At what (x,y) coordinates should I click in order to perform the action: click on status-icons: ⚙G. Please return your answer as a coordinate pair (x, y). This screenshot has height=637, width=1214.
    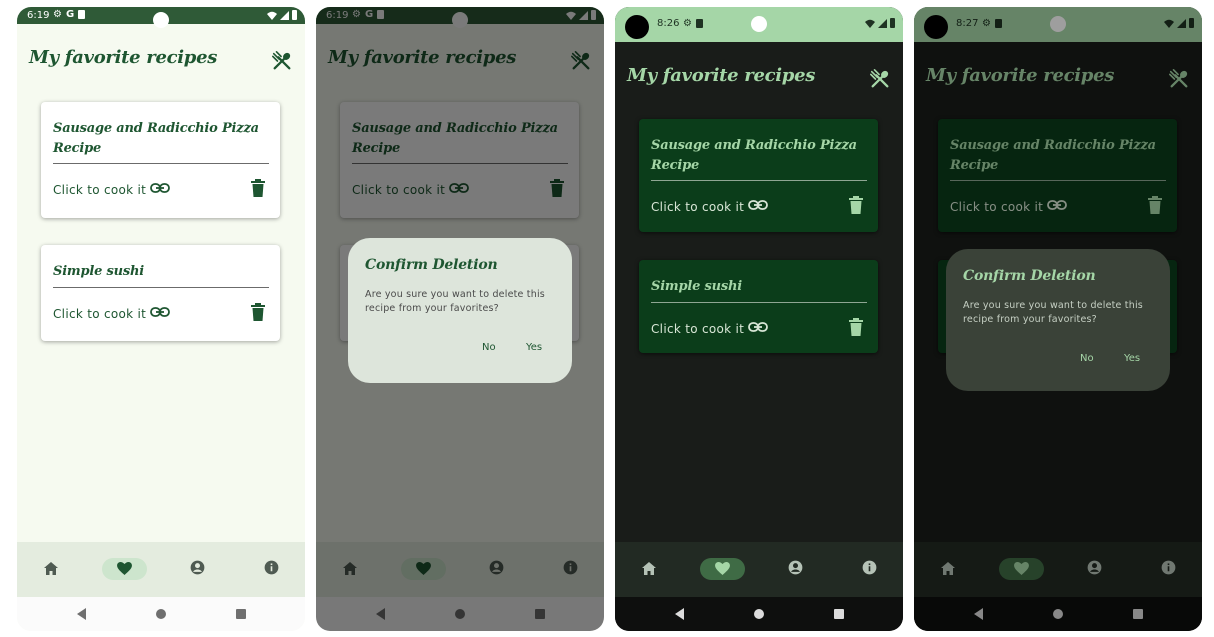
    Looking at the image, I should click on (69, 14).